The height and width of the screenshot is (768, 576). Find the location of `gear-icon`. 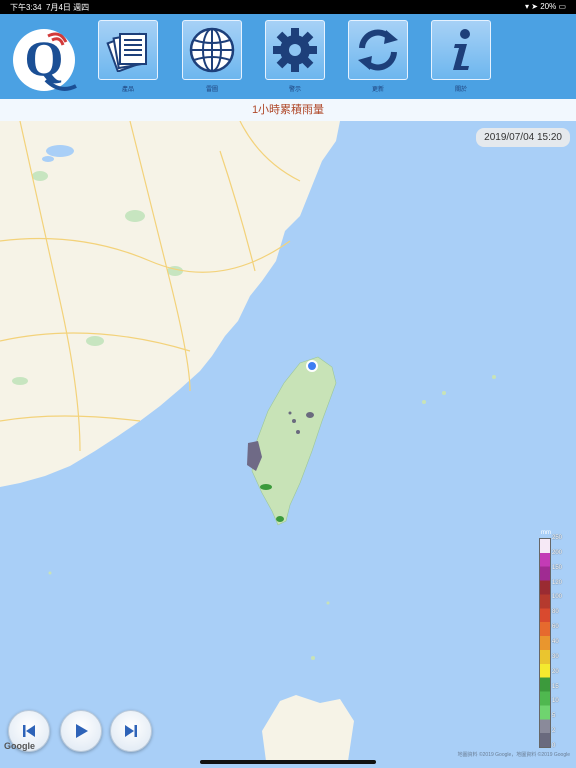

gear-icon is located at coordinates (295, 50).